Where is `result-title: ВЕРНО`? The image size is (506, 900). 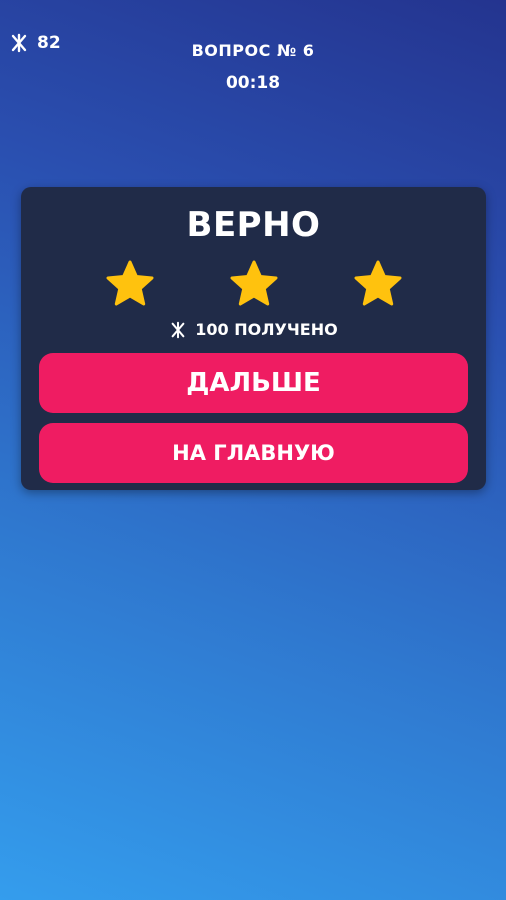 result-title: ВЕРНО is located at coordinates (253, 225).